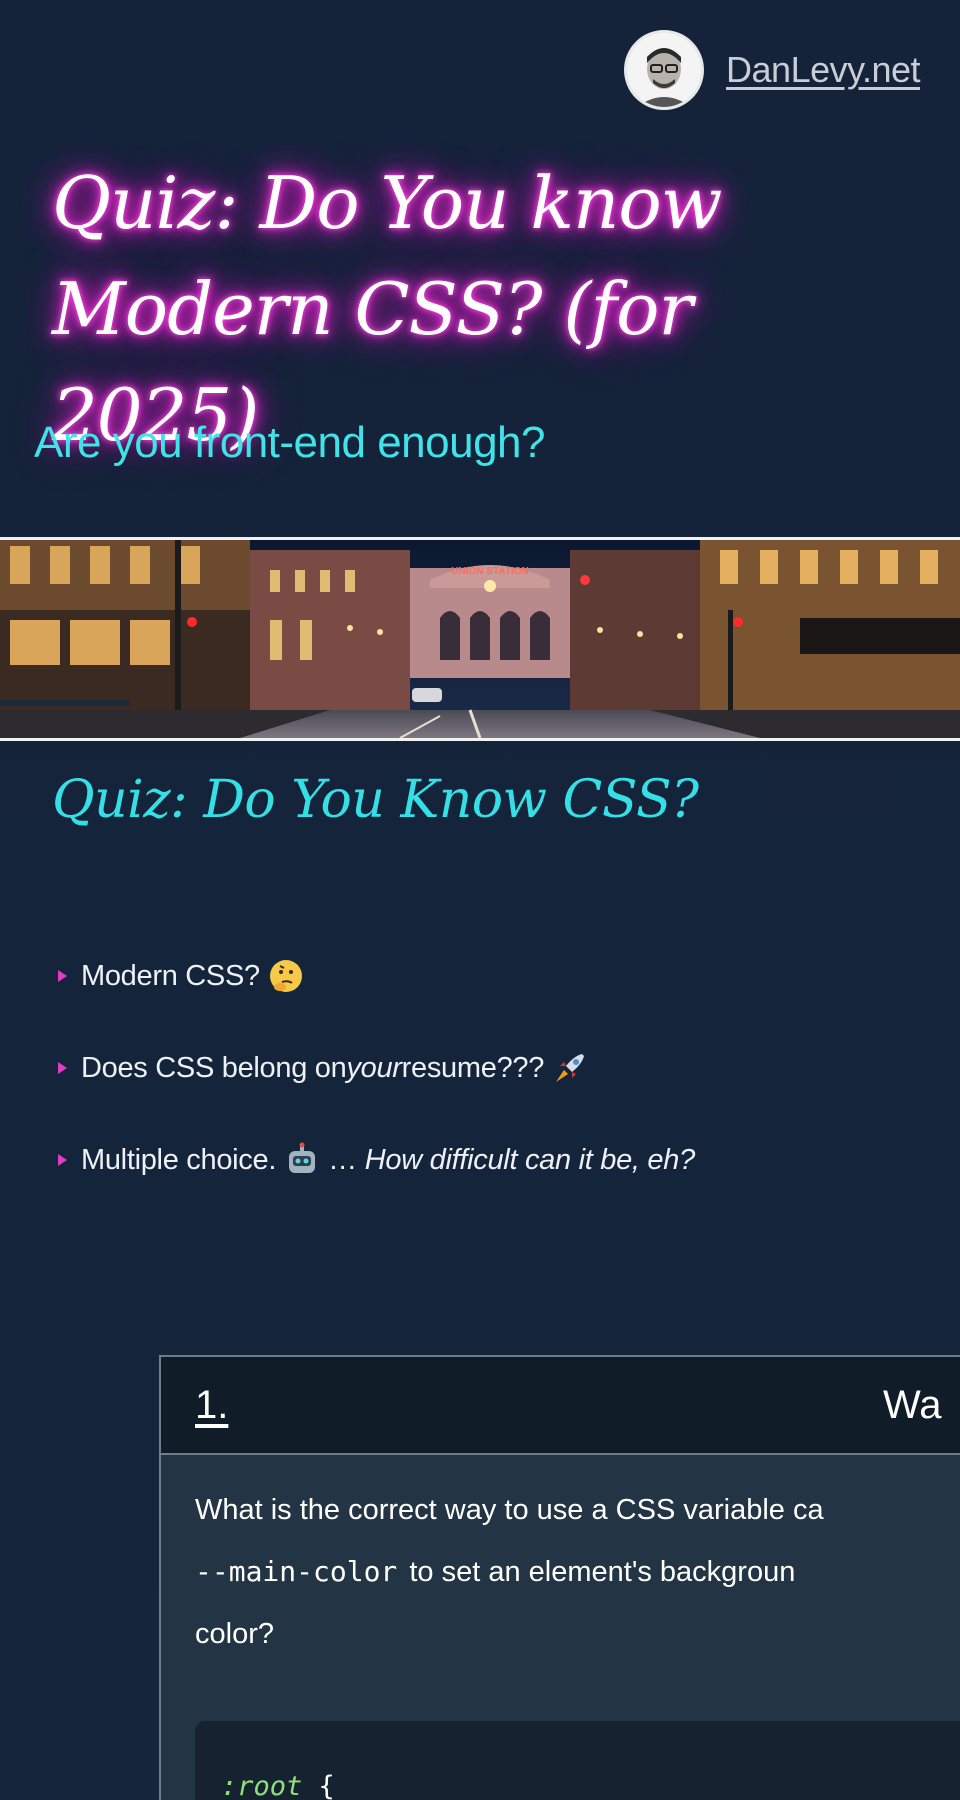 The width and height of the screenshot is (960, 1800). I want to click on user-avatar-icon, so click(664, 70).